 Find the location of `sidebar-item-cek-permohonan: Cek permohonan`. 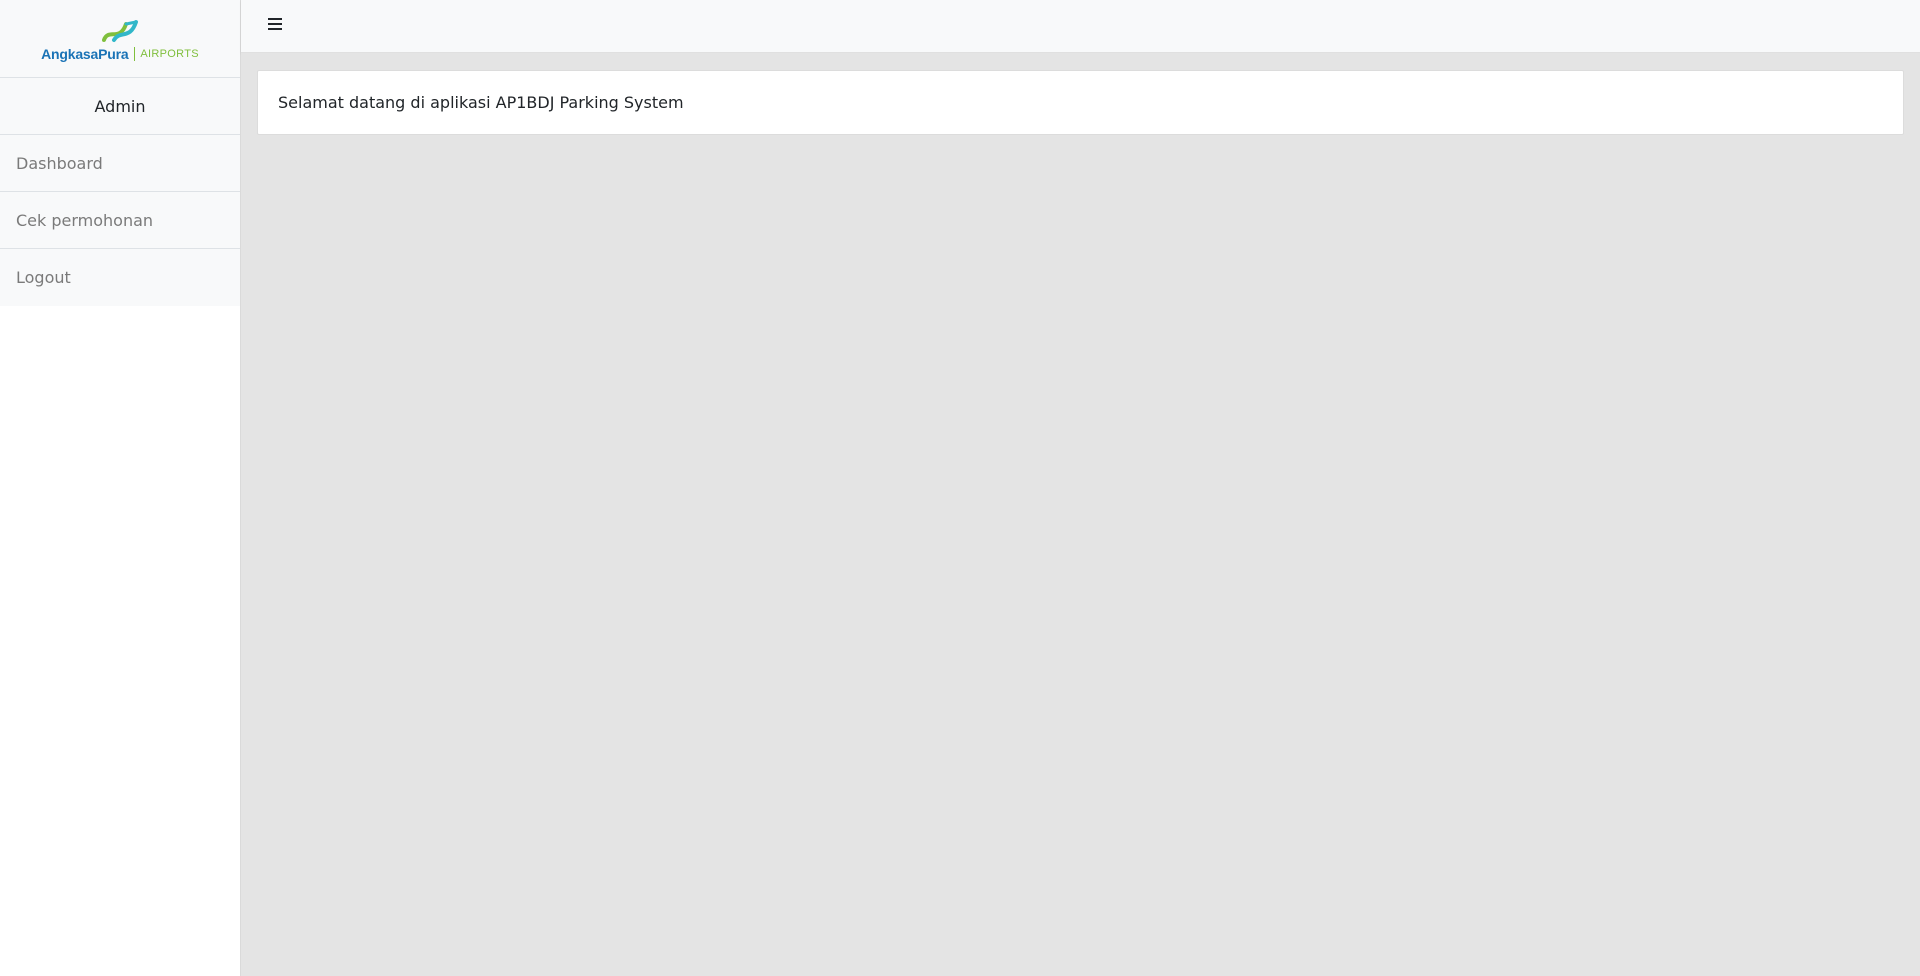

sidebar-item-cek-permohonan: Cek permohonan is located at coordinates (120, 220).